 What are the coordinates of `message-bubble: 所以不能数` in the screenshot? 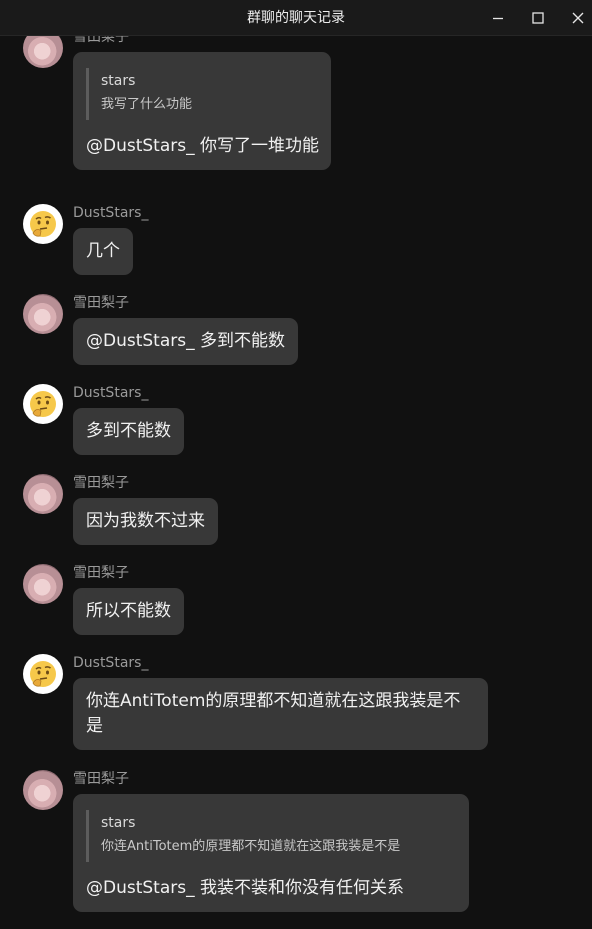 It's located at (128, 611).